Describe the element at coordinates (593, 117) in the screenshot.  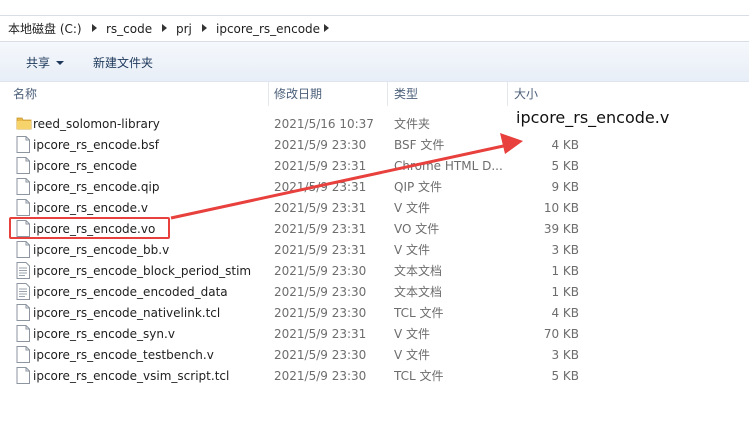
I see `annotation-label: ipcore_rs_encode.v` at that location.